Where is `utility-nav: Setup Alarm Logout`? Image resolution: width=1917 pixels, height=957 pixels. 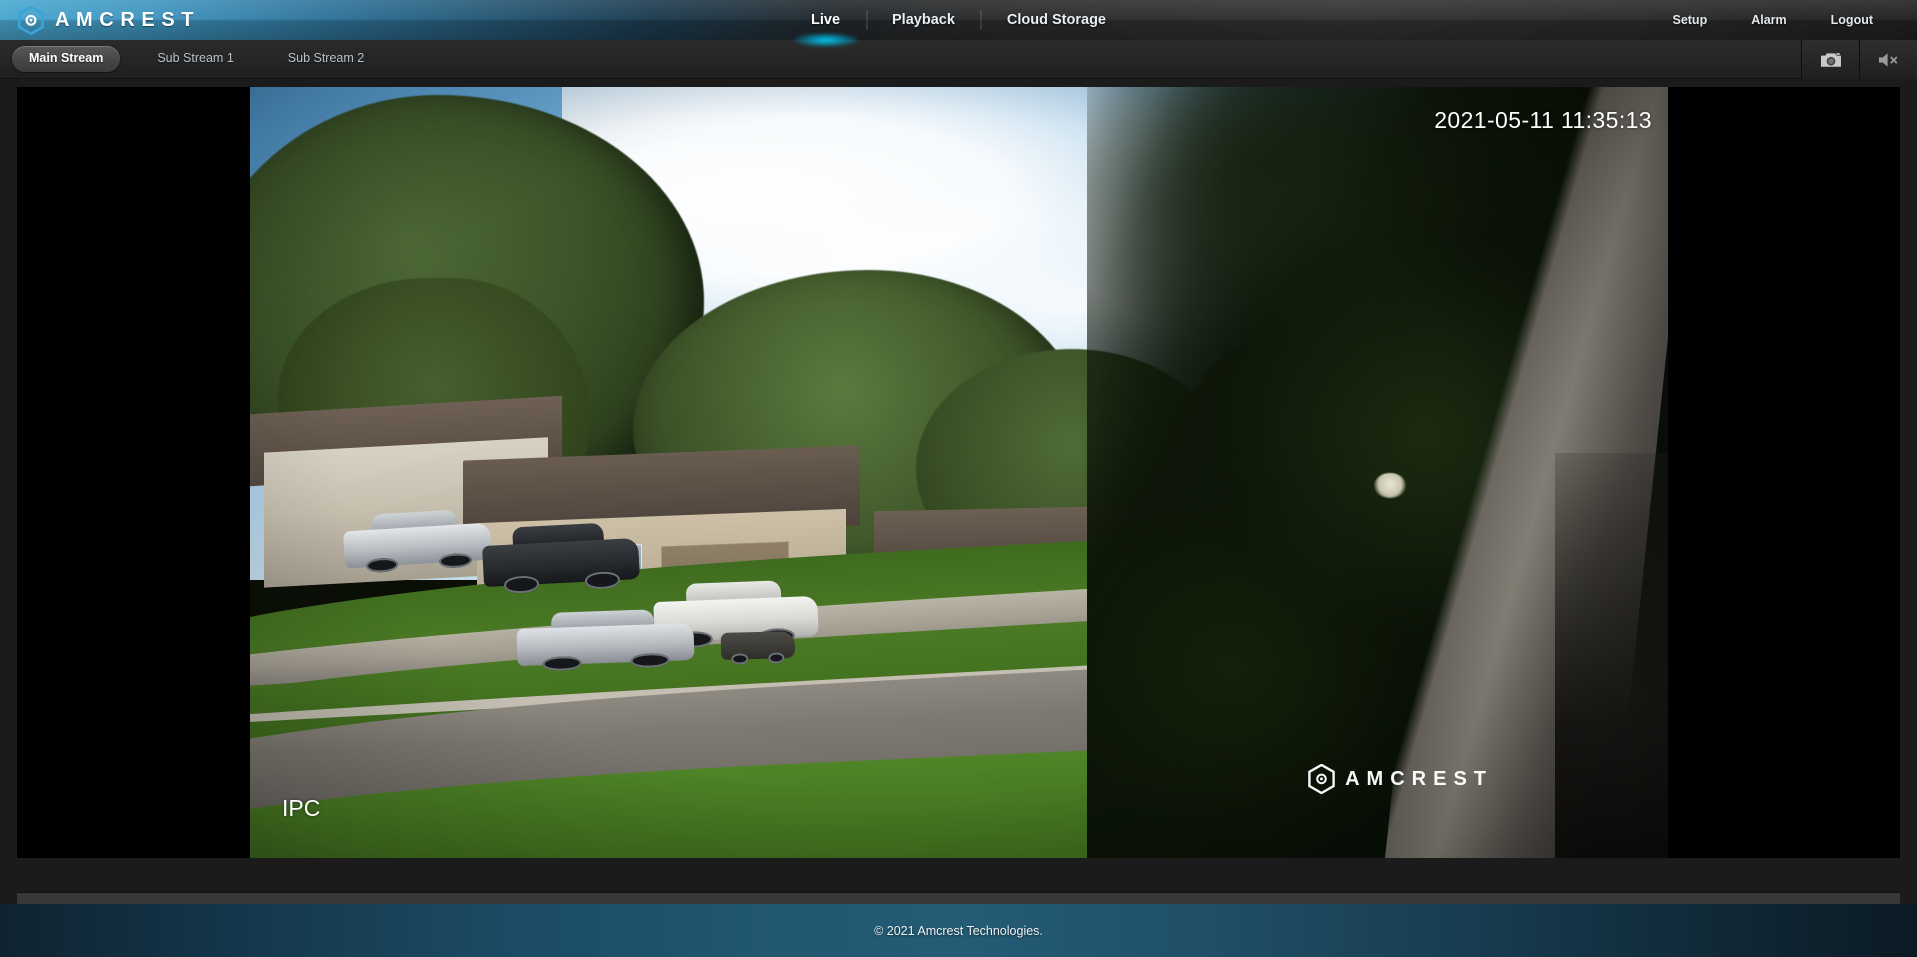
utility-nav: Setup Alarm Logout is located at coordinates (1783, 20).